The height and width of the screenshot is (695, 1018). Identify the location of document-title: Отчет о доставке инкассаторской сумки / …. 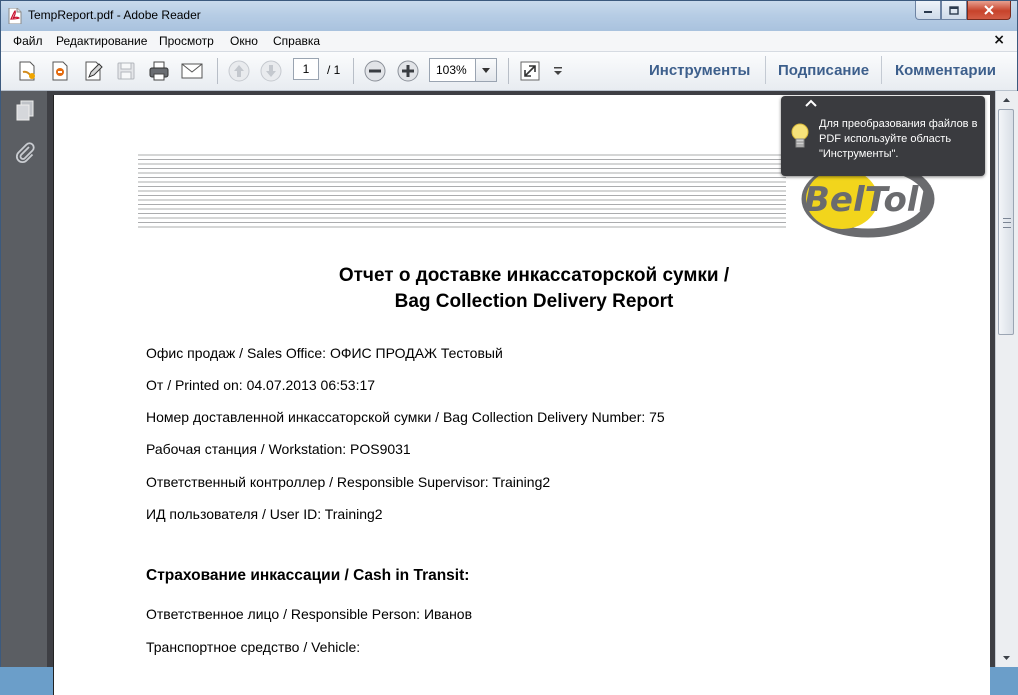
(534, 289).